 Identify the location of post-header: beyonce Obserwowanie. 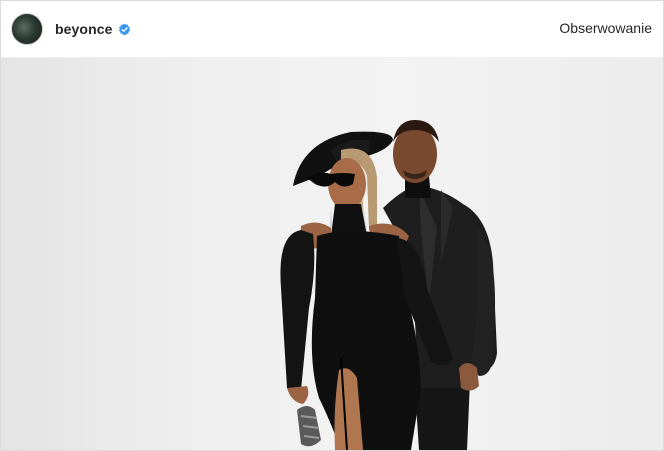
(332, 29).